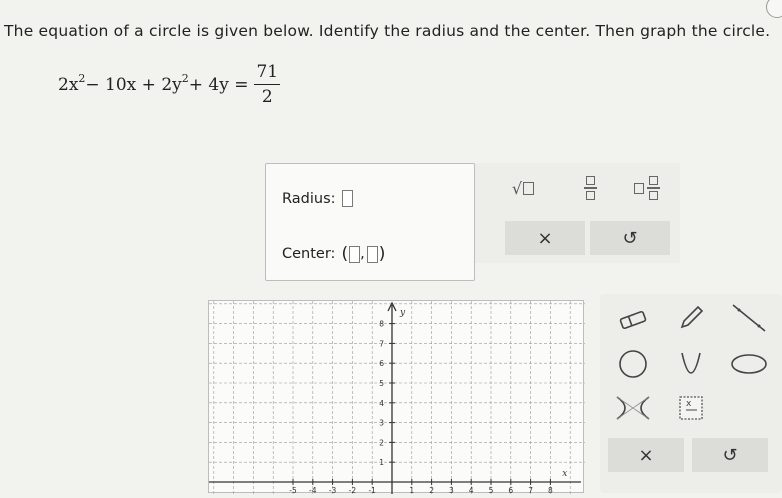  I want to click on radius-row: Radius:, so click(317, 198).